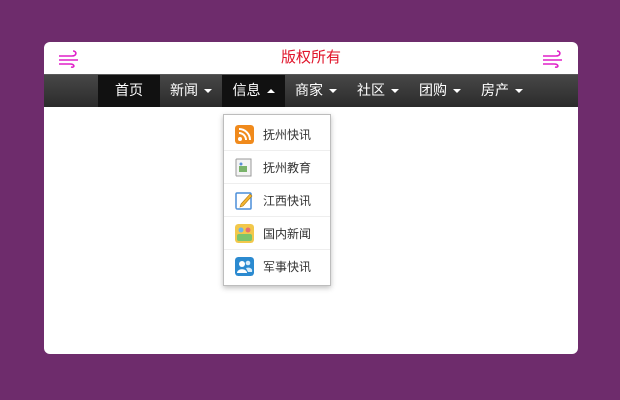 Image resolution: width=620 pixels, height=400 pixels. I want to click on info-dropdown-menu: 抚州快讯 抚州教育 江西快讯 国内新闻 军事快讯, so click(277, 200).